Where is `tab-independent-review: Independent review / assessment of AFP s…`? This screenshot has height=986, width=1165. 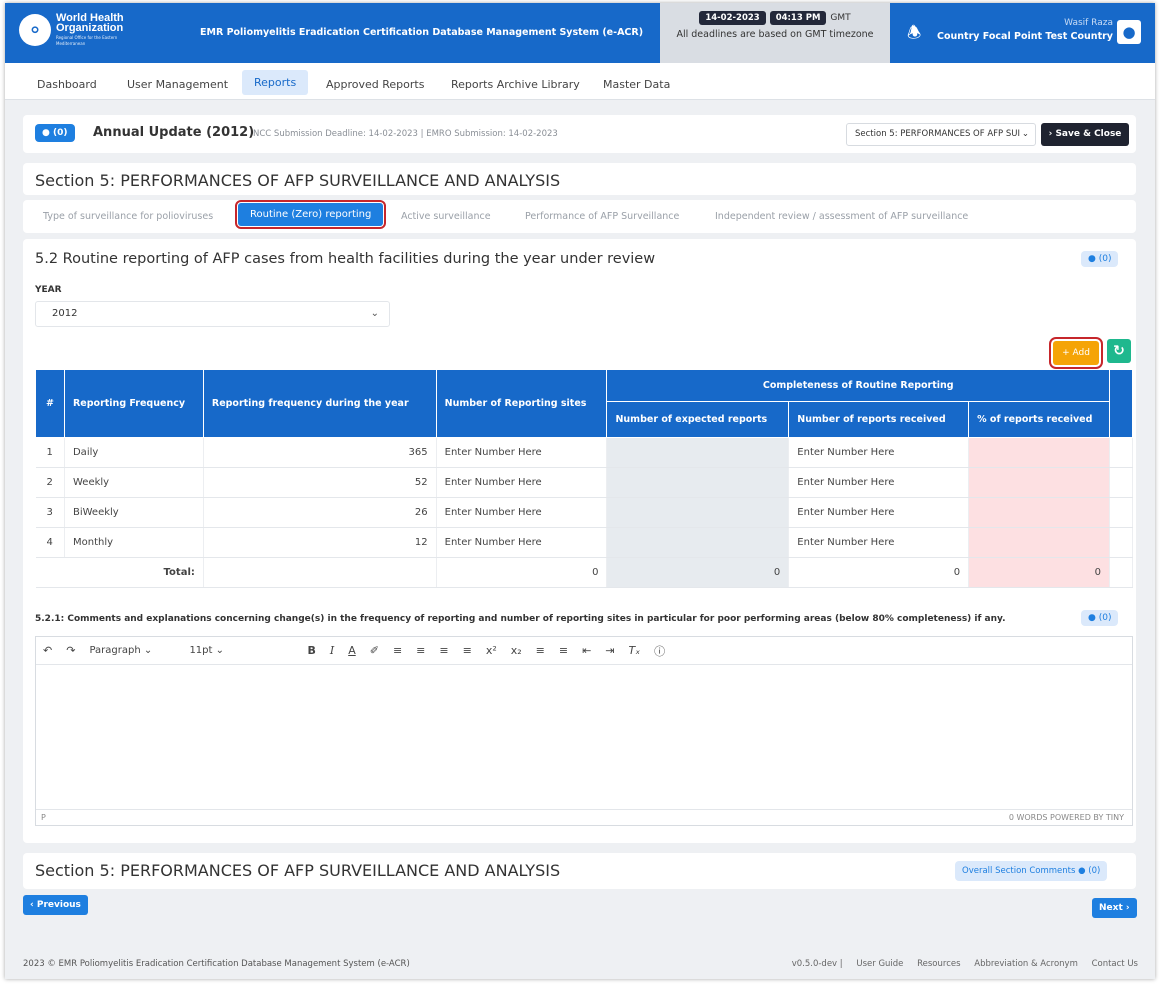
tab-independent-review: Independent review / assessment of AFP s… is located at coordinates (841, 216).